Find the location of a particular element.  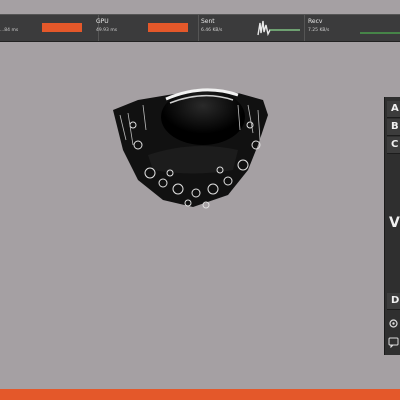

cpu-stat: ...84 ms is located at coordinates (49, 28).